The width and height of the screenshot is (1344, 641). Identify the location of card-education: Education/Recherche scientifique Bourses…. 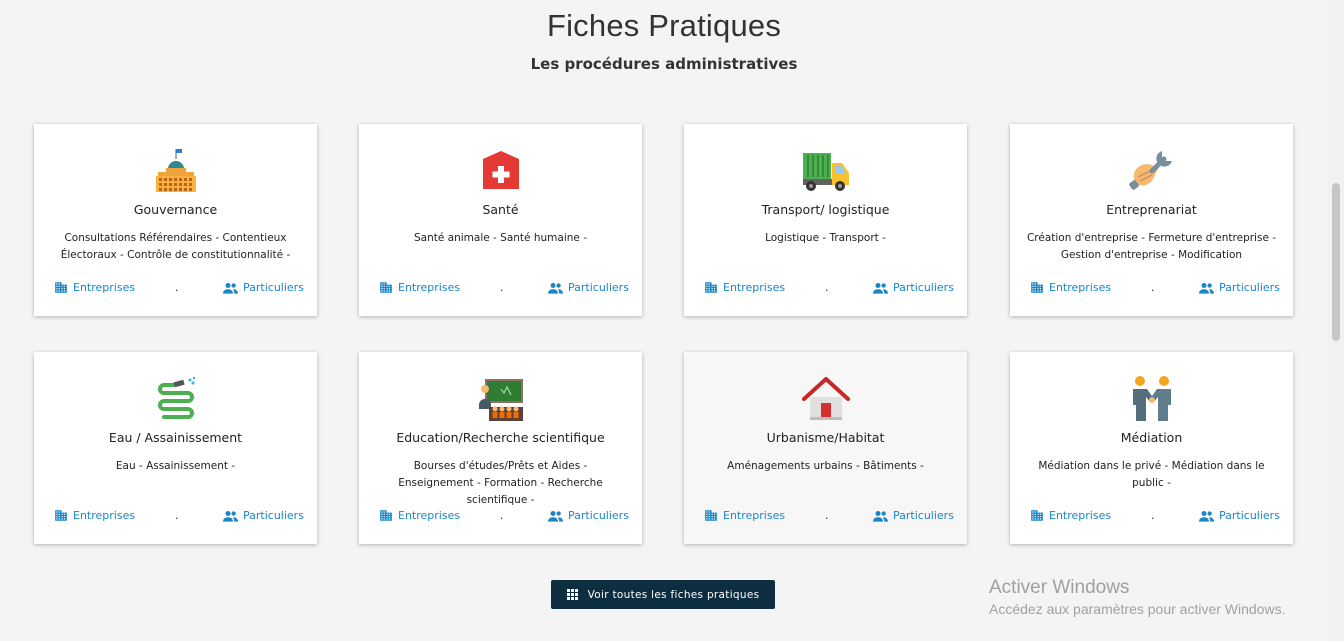
(500, 448).